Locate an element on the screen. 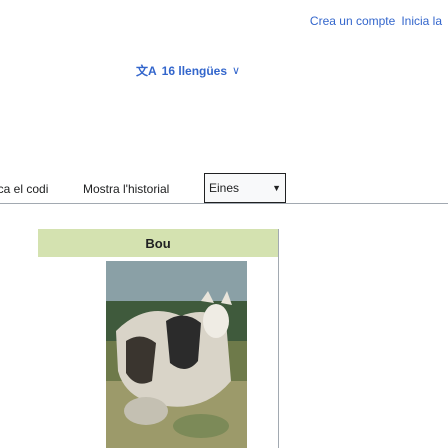  chevron-down-icon: ▼ is located at coordinates (276, 188).